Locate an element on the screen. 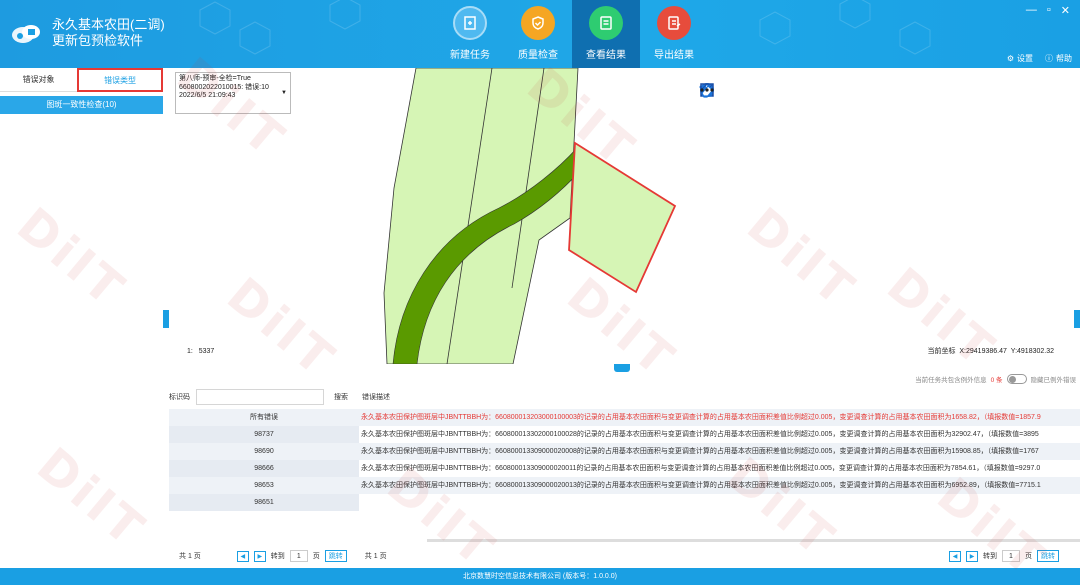 The width and height of the screenshot is (1080, 585). export-icon is located at coordinates (674, 23).